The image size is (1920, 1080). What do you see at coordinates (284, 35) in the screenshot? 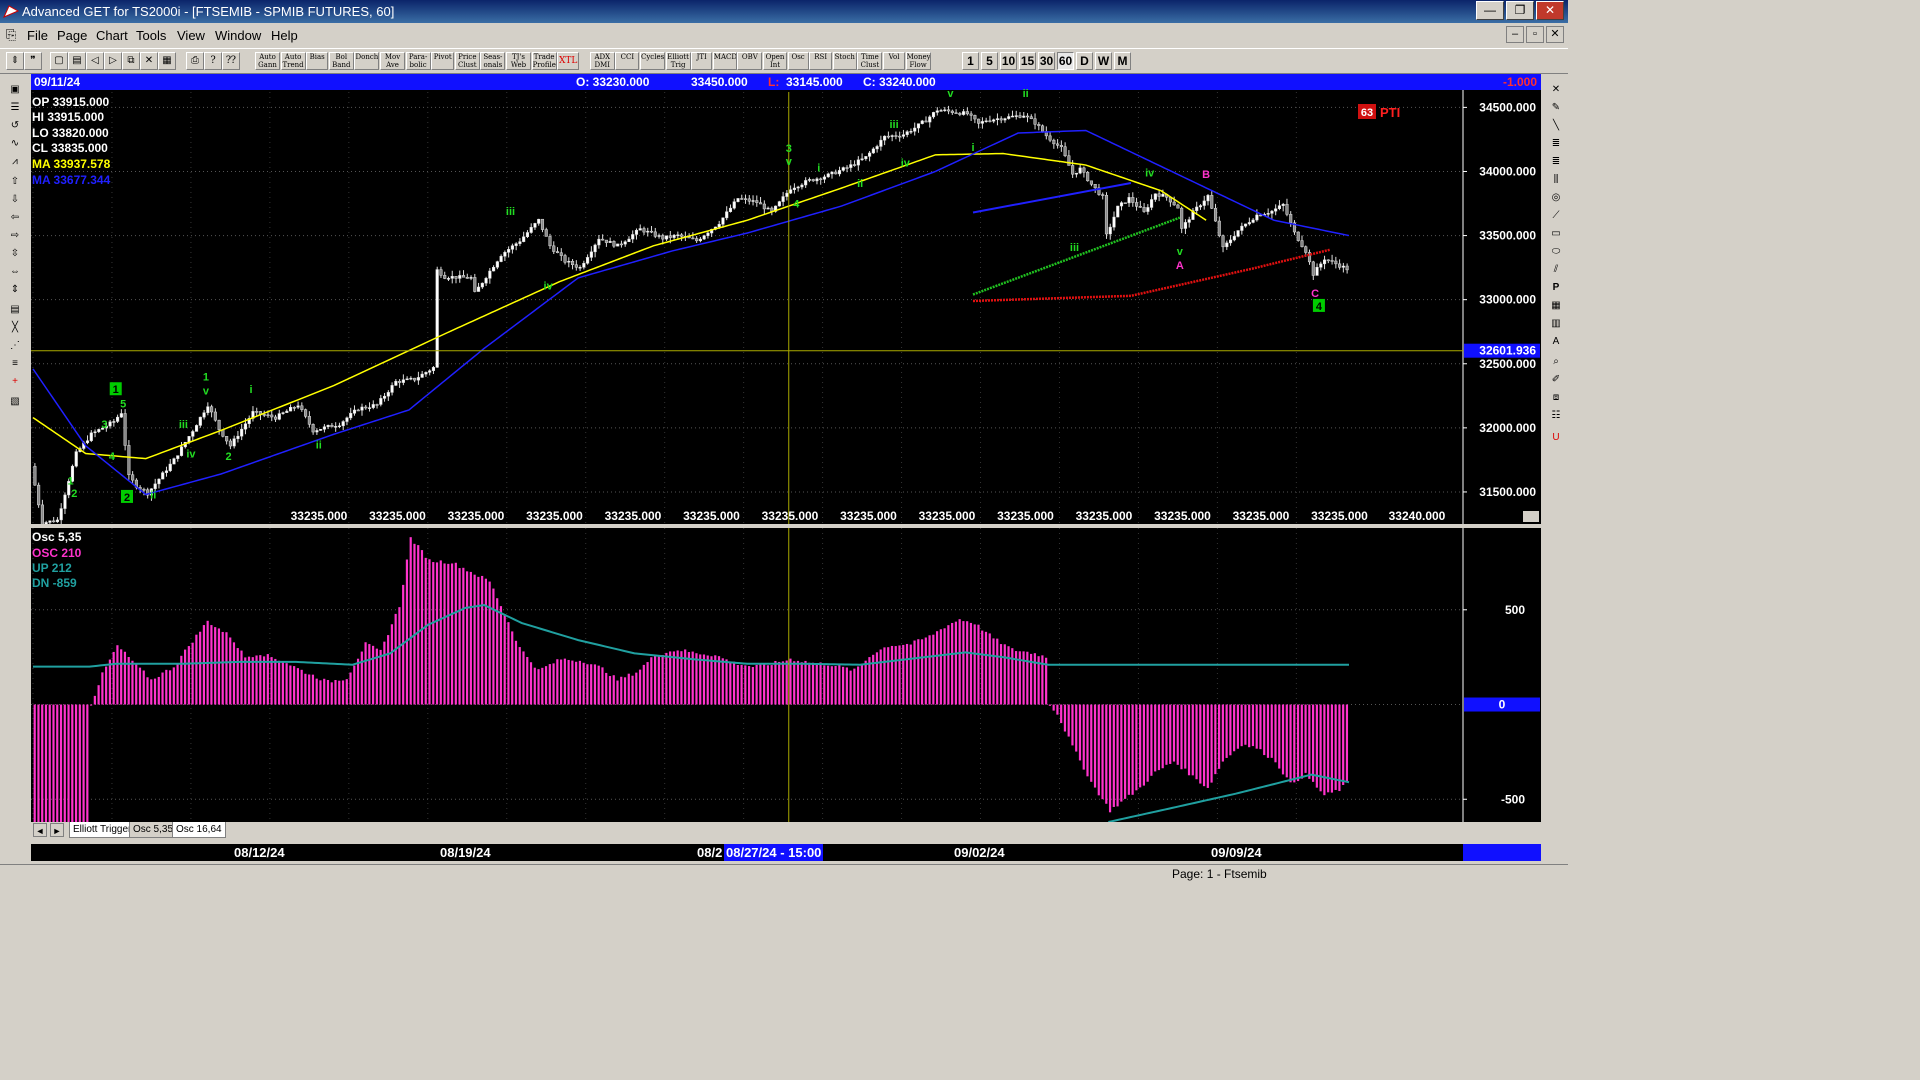
I see `menu-help: Help` at bounding box center [284, 35].